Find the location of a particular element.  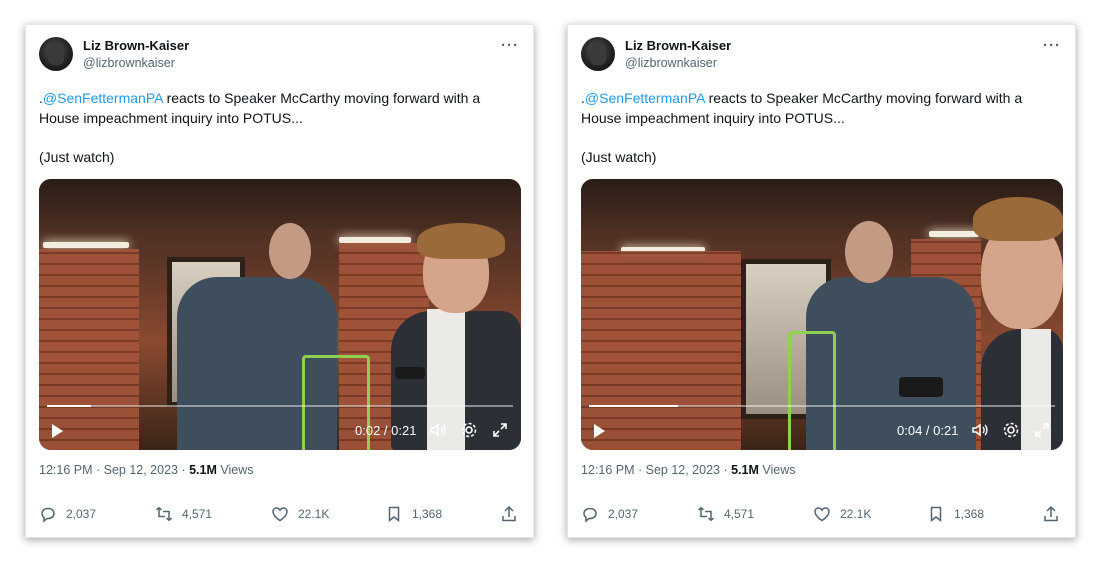

video-time: 0:04 / 0:21 is located at coordinates (928, 430).